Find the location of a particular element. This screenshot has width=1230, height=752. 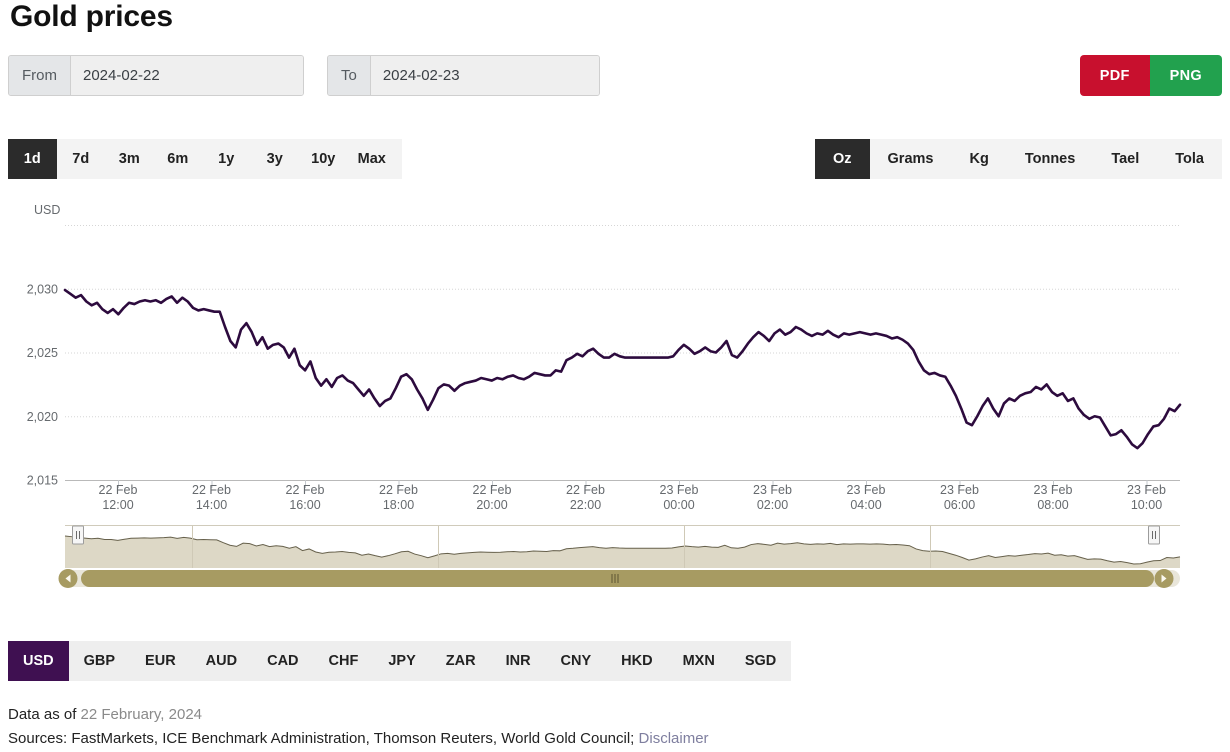

export-png-button: PNG is located at coordinates (1185, 75).